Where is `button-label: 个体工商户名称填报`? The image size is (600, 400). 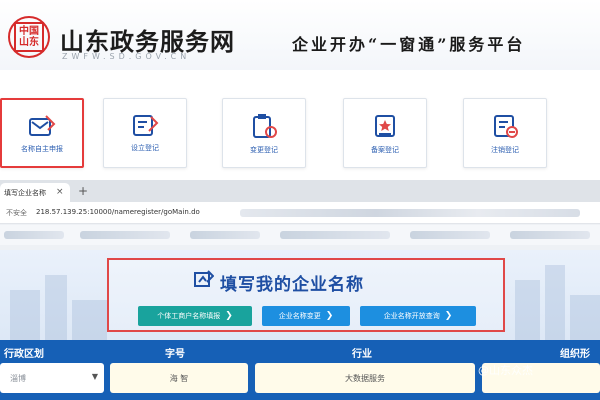 button-label: 个体工商户名称填报 is located at coordinates (189, 316).